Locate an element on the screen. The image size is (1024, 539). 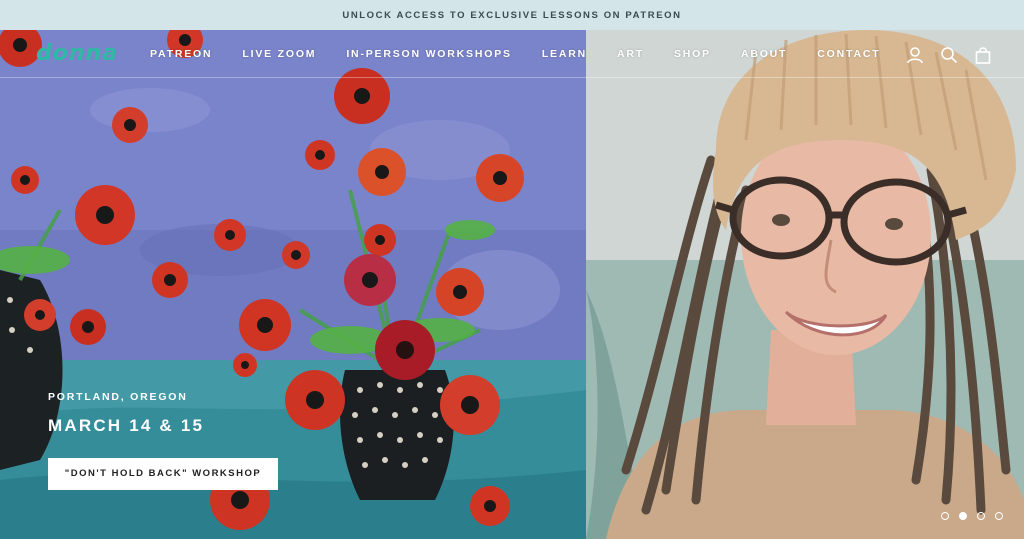
nav-contact: CONTACT is located at coordinates (848, 54).